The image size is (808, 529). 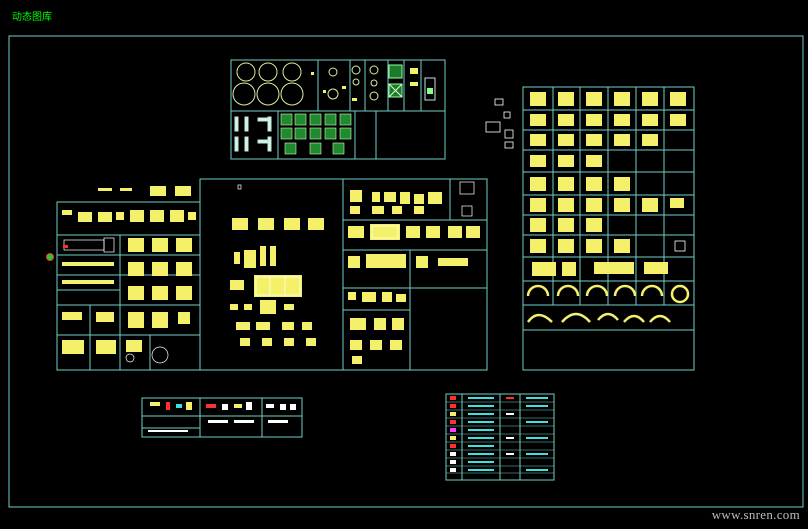 What do you see at coordinates (500, 437) in the screenshot?
I see `bottom-right-schedule-table` at bounding box center [500, 437].